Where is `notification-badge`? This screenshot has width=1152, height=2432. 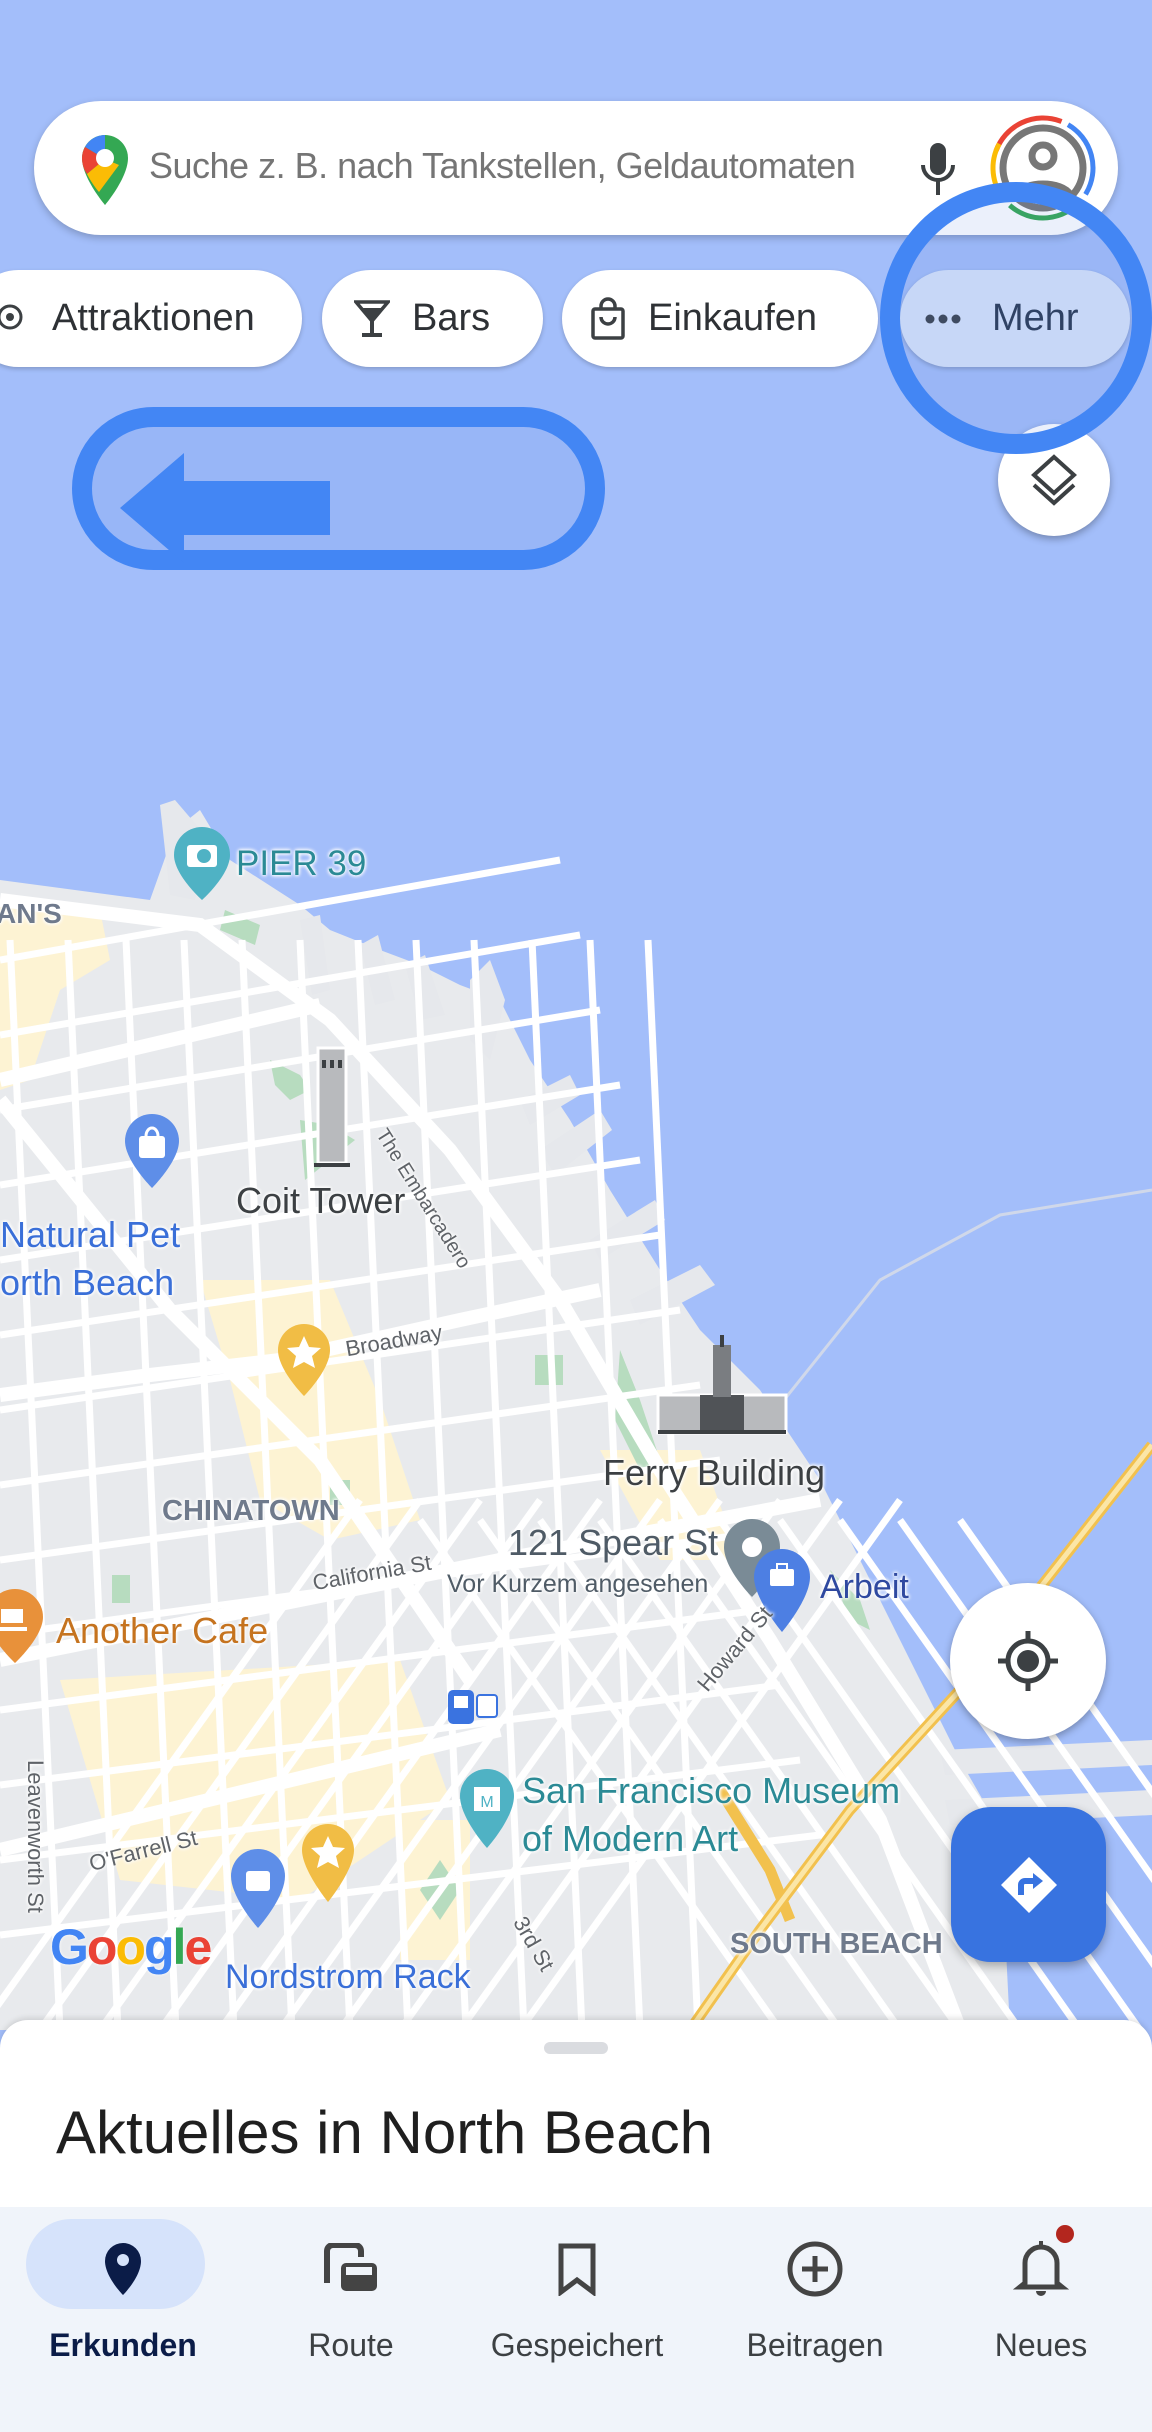
notification-badge is located at coordinates (1065, 2234).